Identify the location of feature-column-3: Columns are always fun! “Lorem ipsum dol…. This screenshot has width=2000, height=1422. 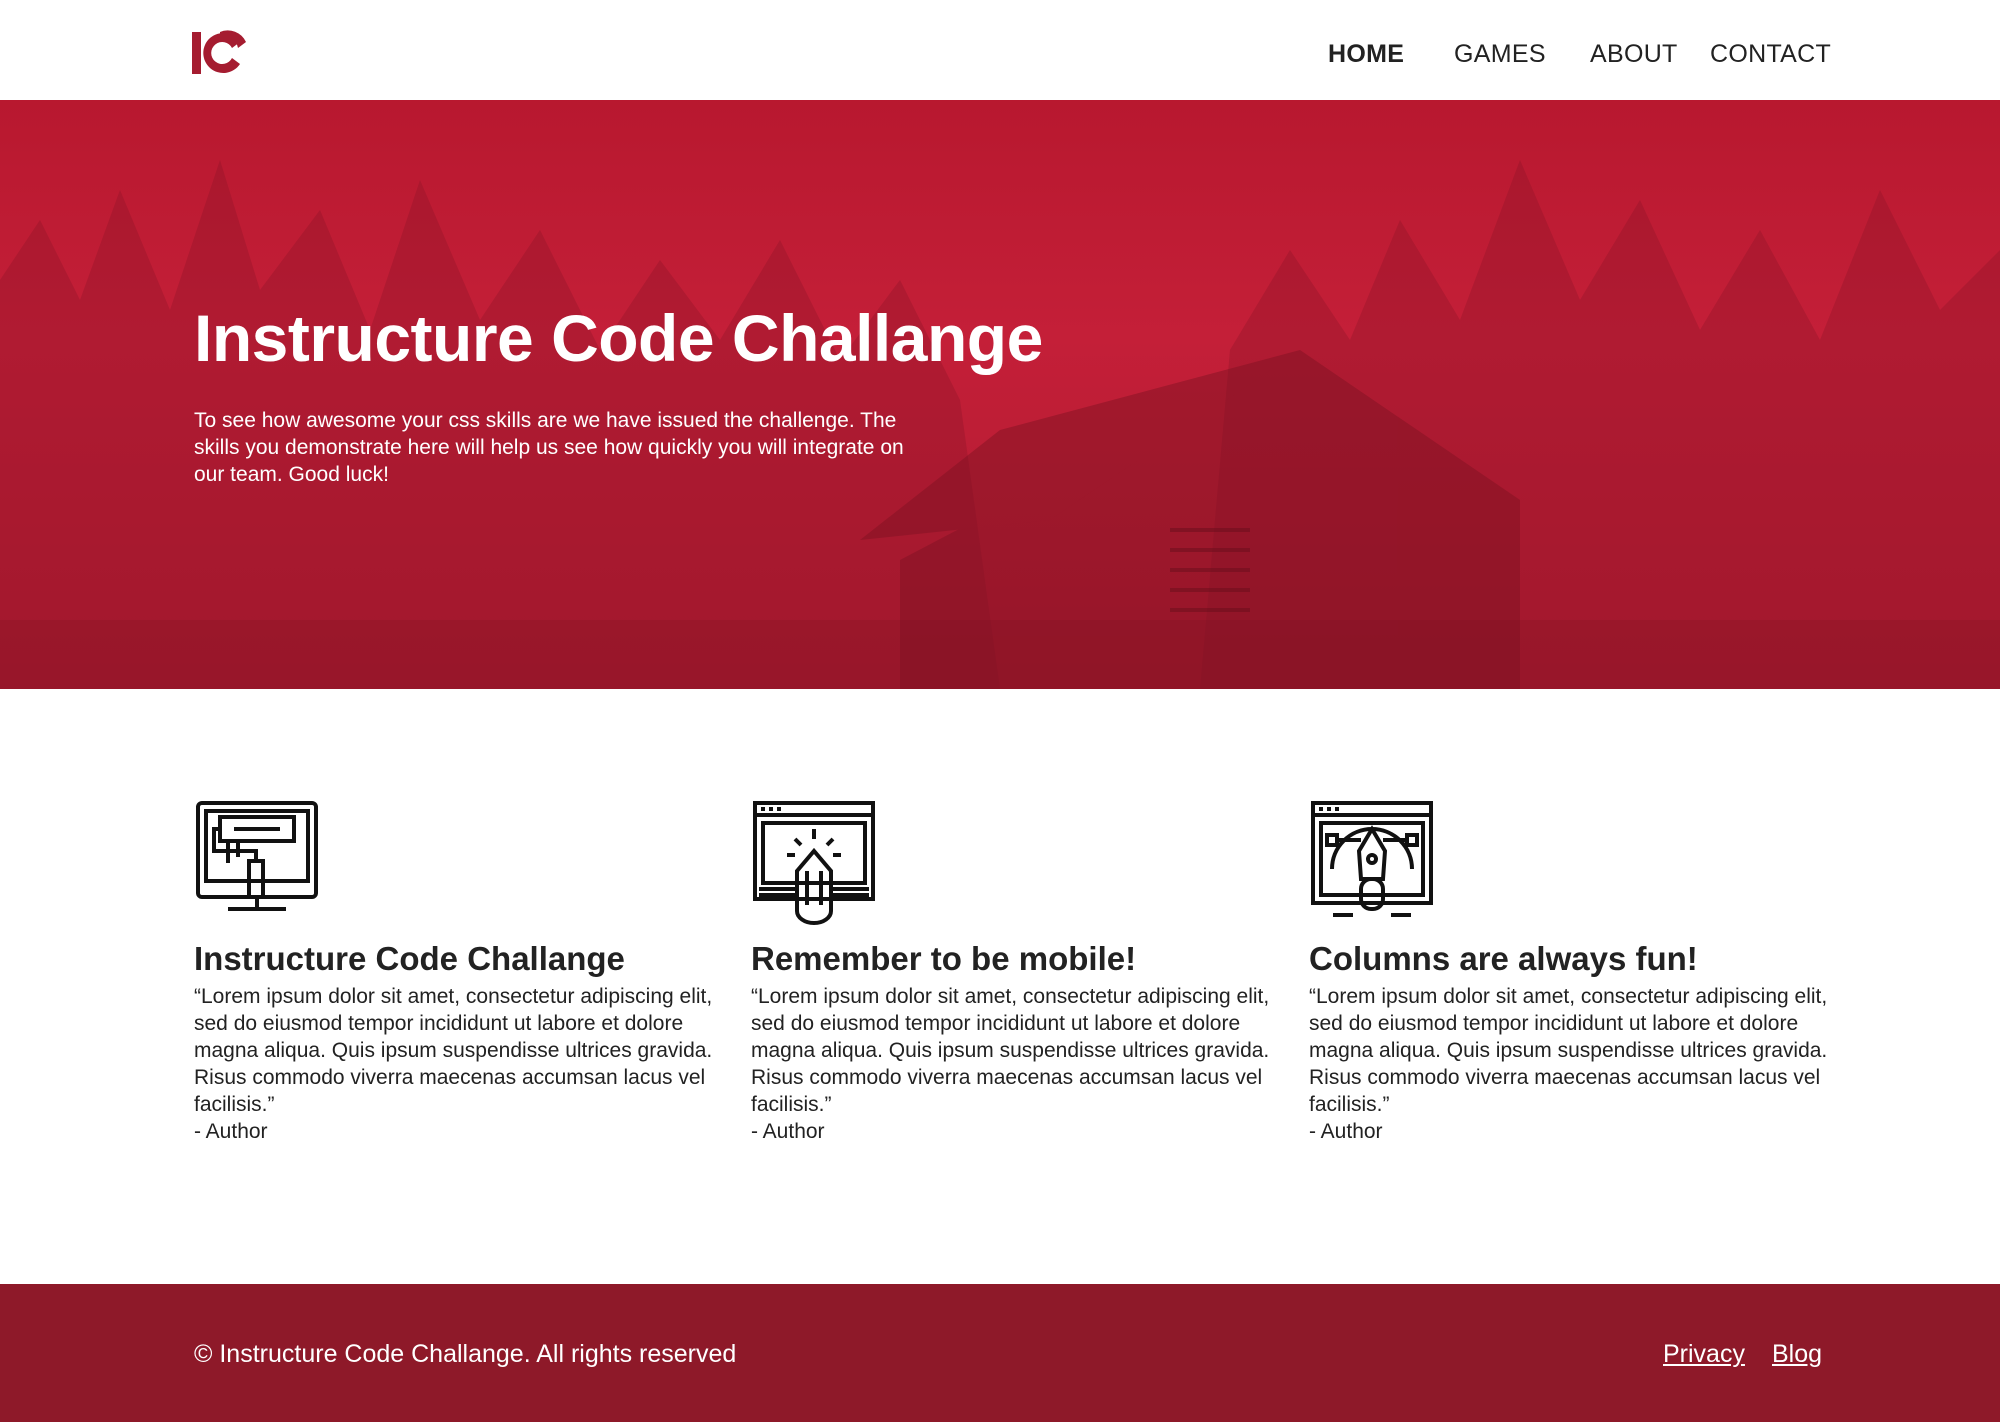
(1574, 972).